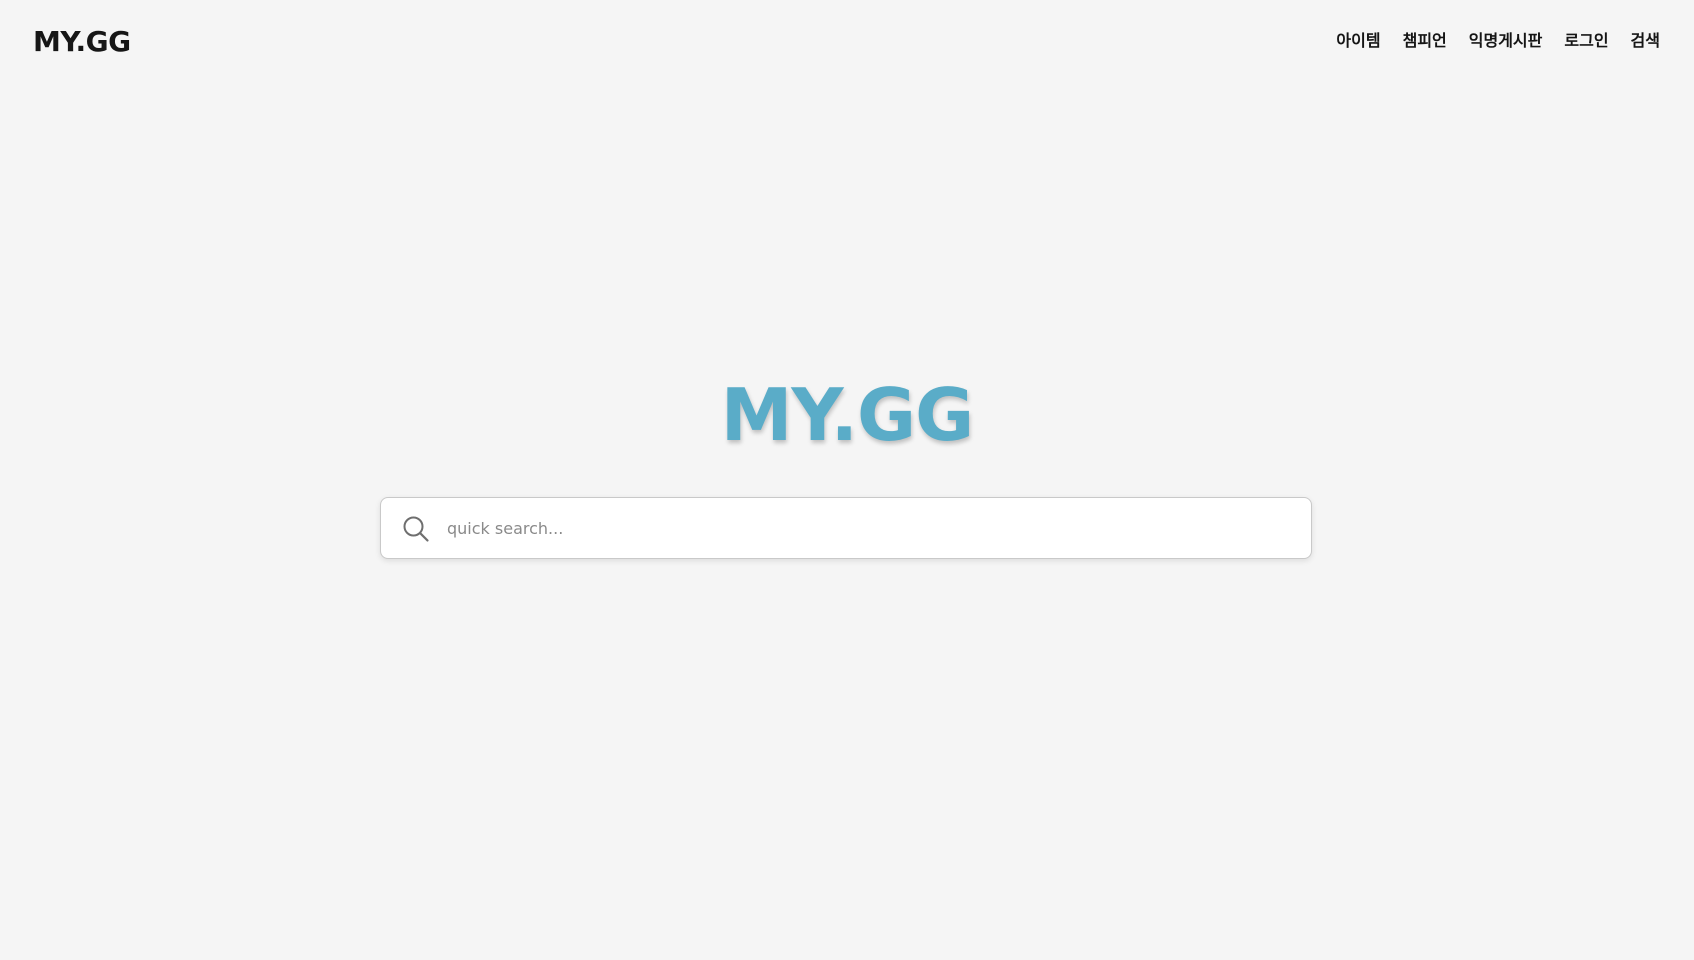 This screenshot has width=1694, height=960. I want to click on search-icon, so click(416, 529).